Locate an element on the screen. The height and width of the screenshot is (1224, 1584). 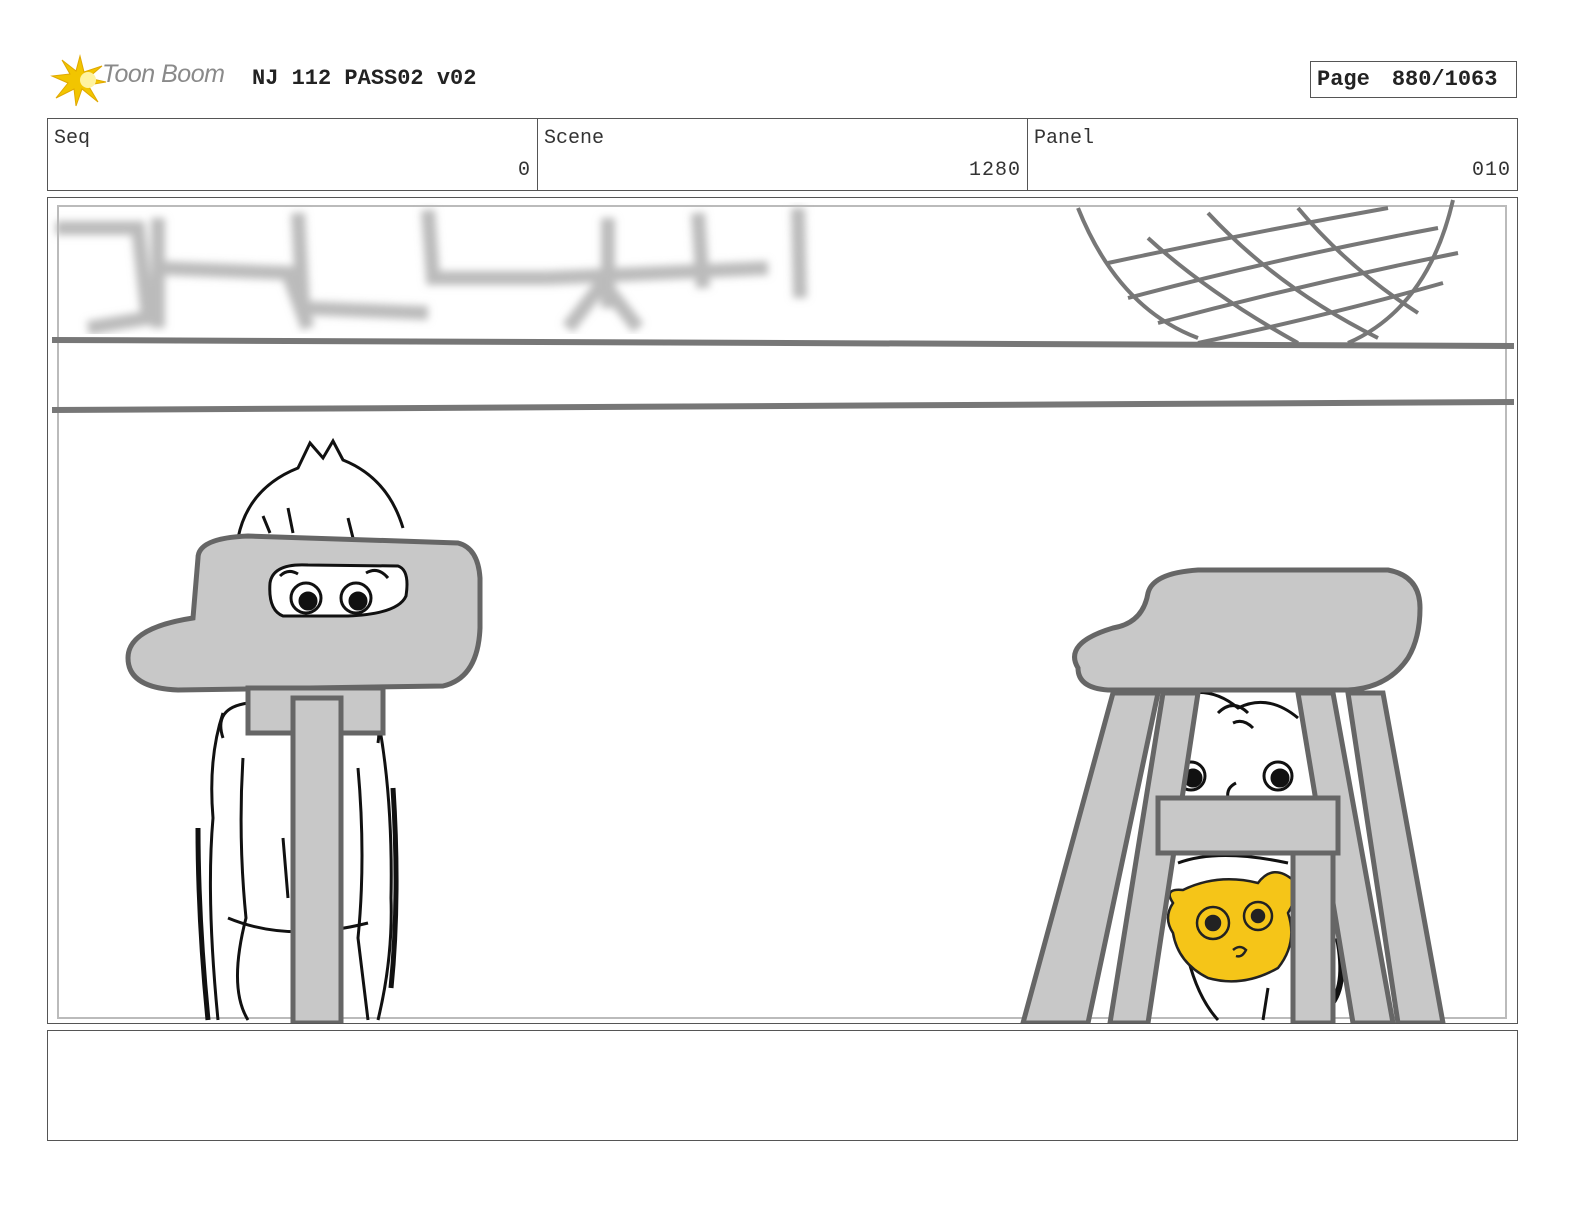
logo-text: Toon Boom is located at coordinates (163, 74).